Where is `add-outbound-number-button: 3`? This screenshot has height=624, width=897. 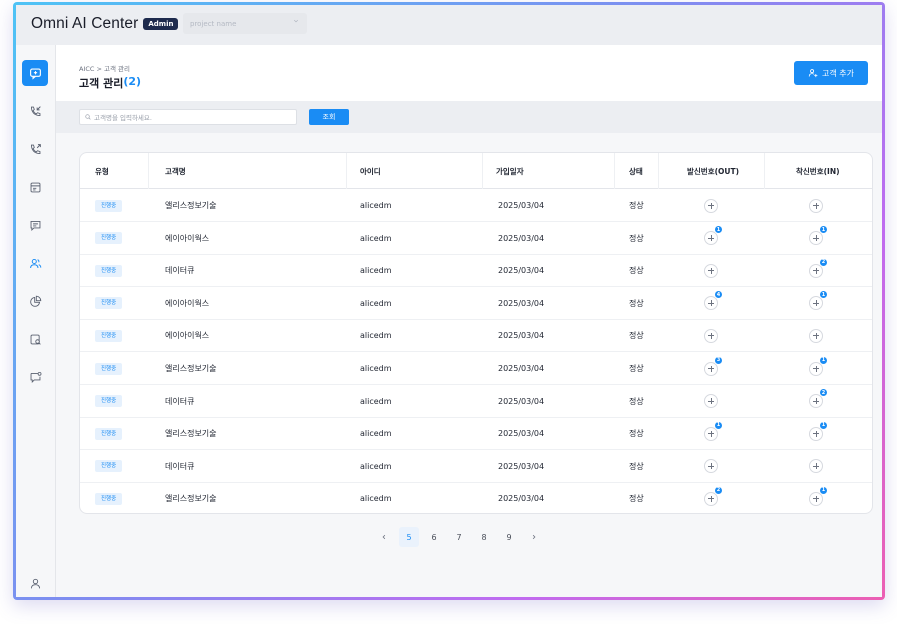 add-outbound-number-button: 3 is located at coordinates (713, 365).